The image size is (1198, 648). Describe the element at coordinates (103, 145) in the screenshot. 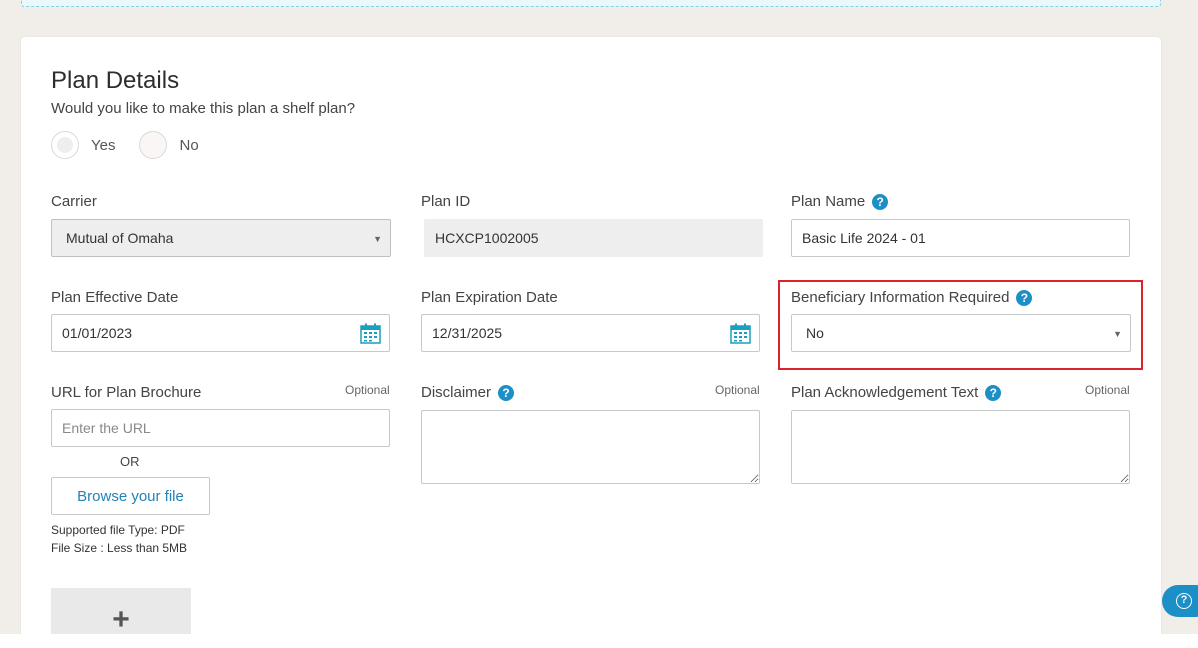

I see `radio-yes-label: Yes` at that location.